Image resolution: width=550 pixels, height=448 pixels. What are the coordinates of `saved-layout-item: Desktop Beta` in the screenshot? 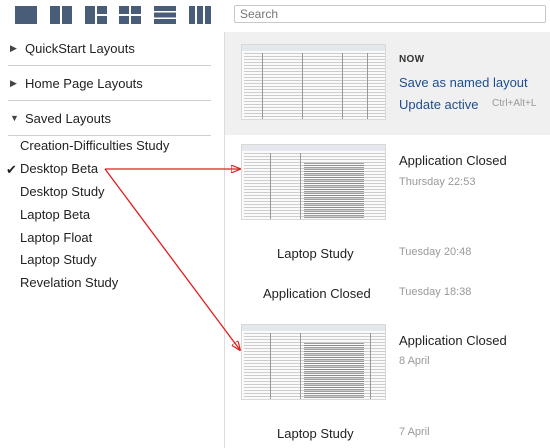 It's located at (59, 169).